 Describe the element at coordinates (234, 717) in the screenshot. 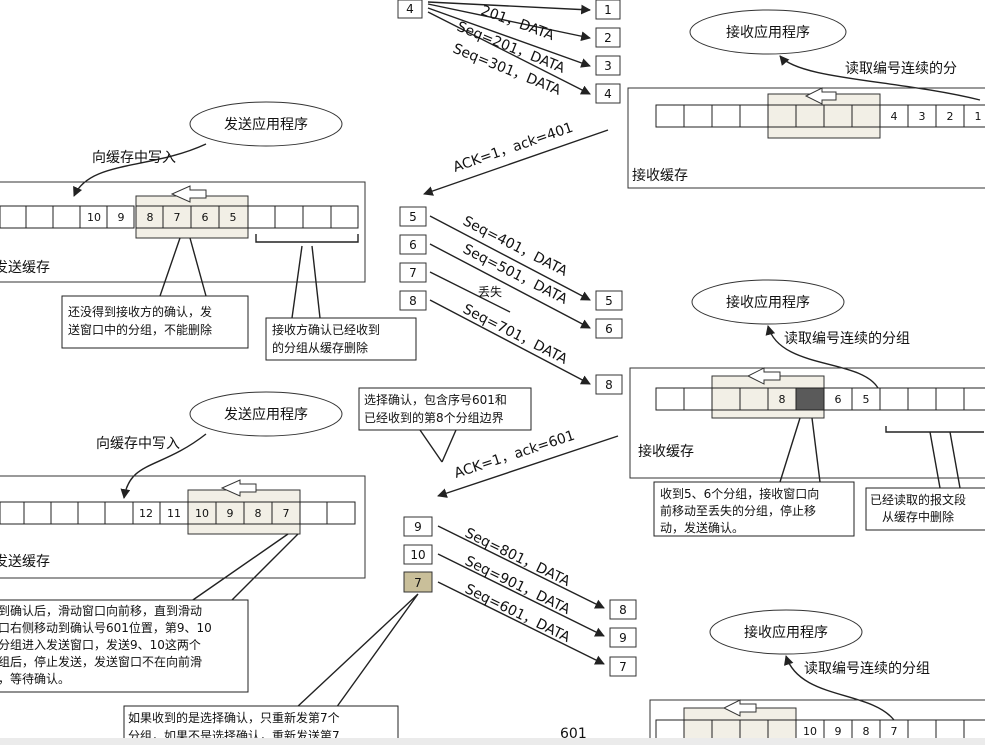

I see `svg-text: 如果收到的是选择确认，只重新发第7个` at that location.